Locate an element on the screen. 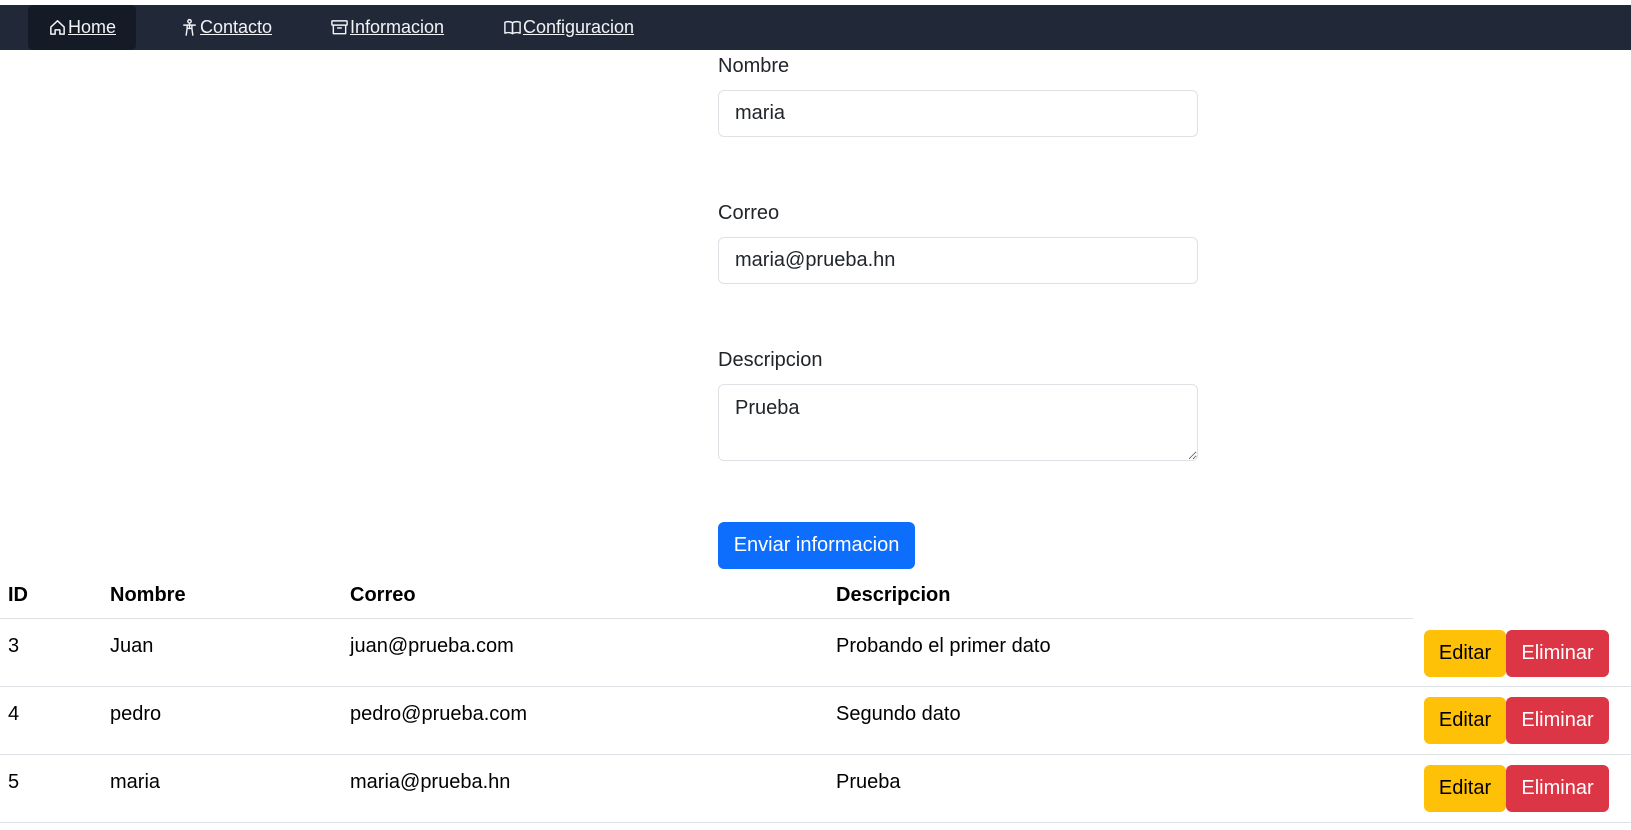  cell-descripcion: Probando el primer dato is located at coordinates (943, 646).